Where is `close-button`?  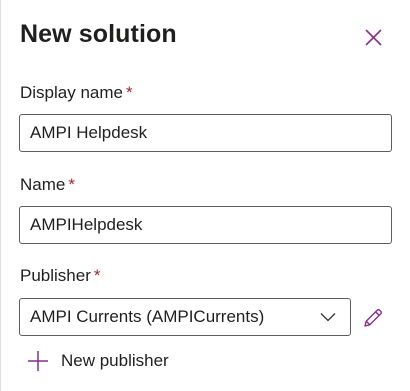 close-button is located at coordinates (373, 37).